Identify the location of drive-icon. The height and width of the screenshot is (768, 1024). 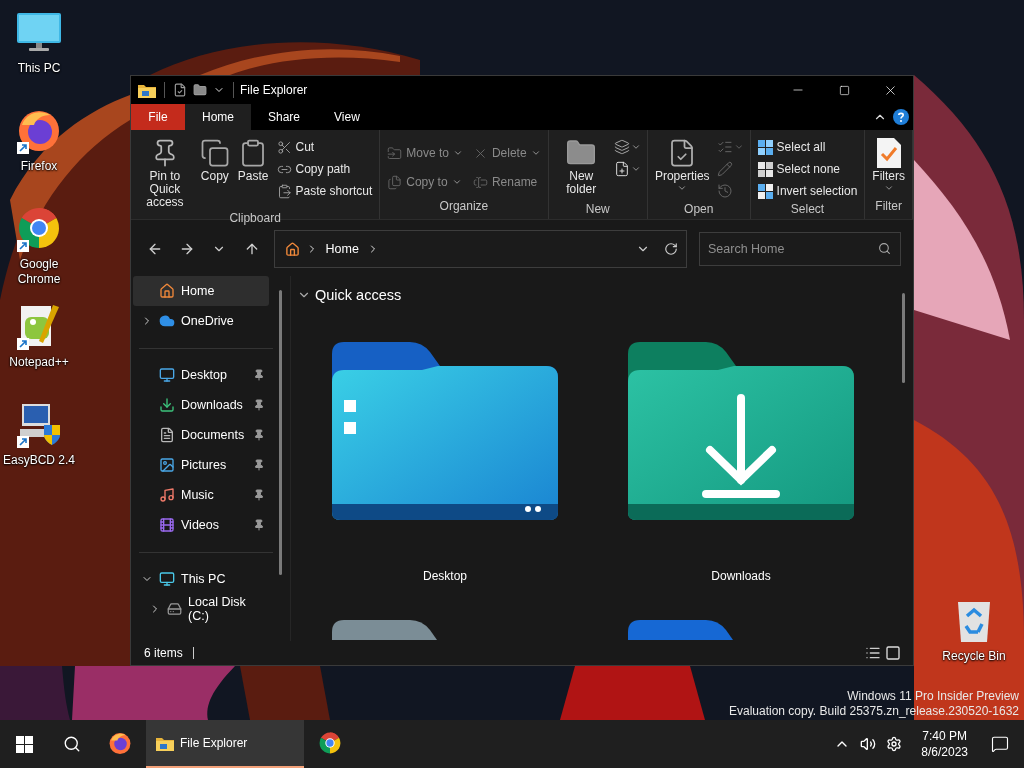
(175, 609).